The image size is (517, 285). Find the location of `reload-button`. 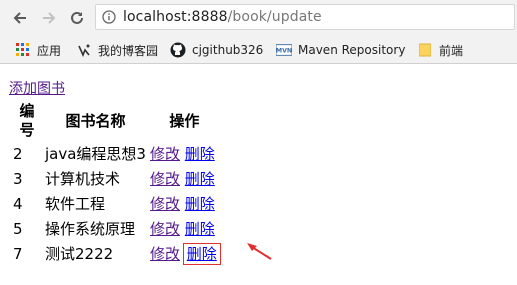

reload-button is located at coordinates (77, 18).